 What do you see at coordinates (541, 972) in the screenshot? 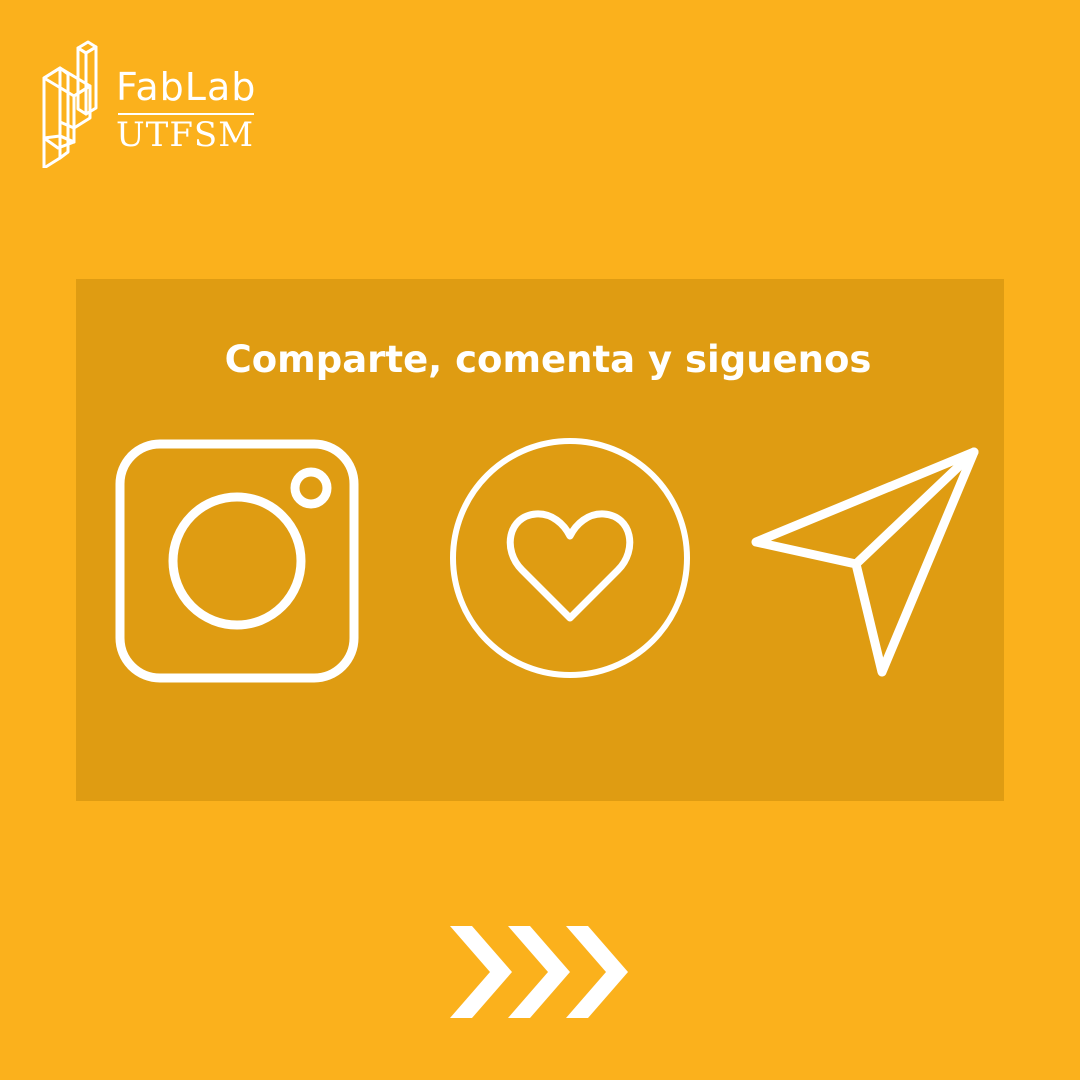
I see `triple-chevron-right-icon` at bounding box center [541, 972].